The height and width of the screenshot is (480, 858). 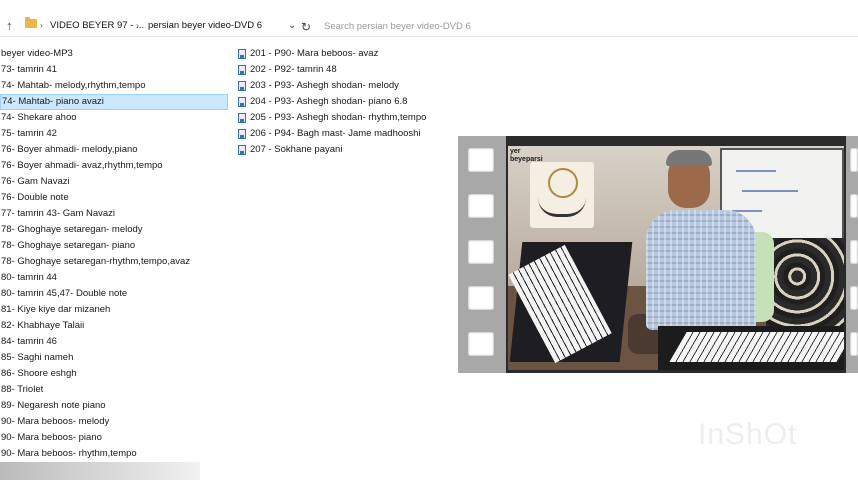 What do you see at coordinates (515, 151) in the screenshot?
I see `video-label: yer` at bounding box center [515, 151].